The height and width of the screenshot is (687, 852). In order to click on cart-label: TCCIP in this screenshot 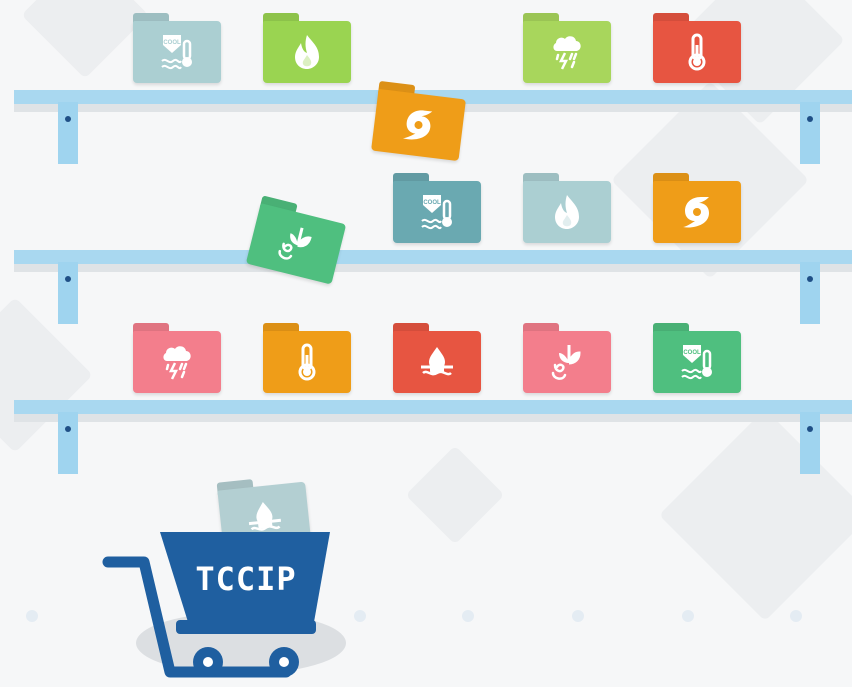, I will do `click(246, 579)`.